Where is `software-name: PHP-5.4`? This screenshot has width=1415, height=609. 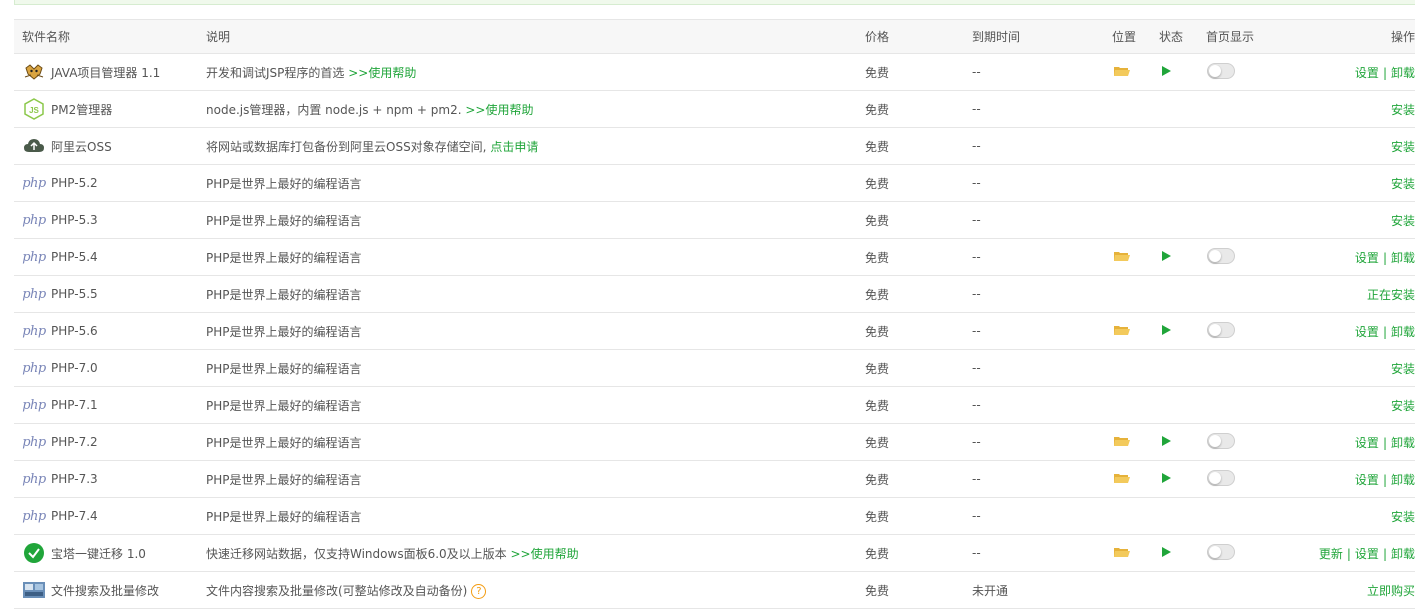 software-name: PHP-5.4 is located at coordinates (74, 257).